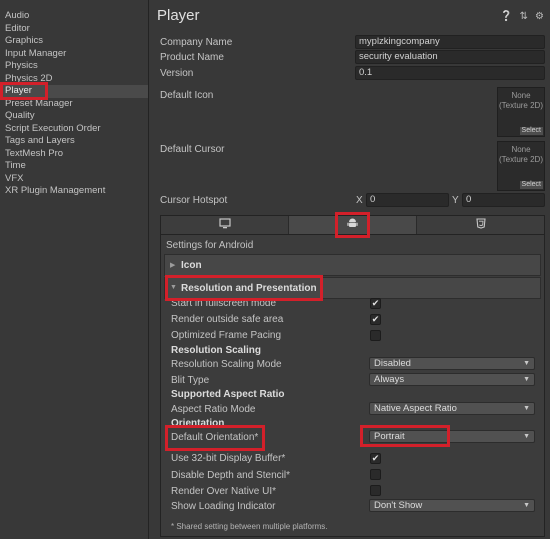 The width and height of the screenshot is (550, 539). I want to click on resolution-scaling-header: Resolution Scaling, so click(216, 350).